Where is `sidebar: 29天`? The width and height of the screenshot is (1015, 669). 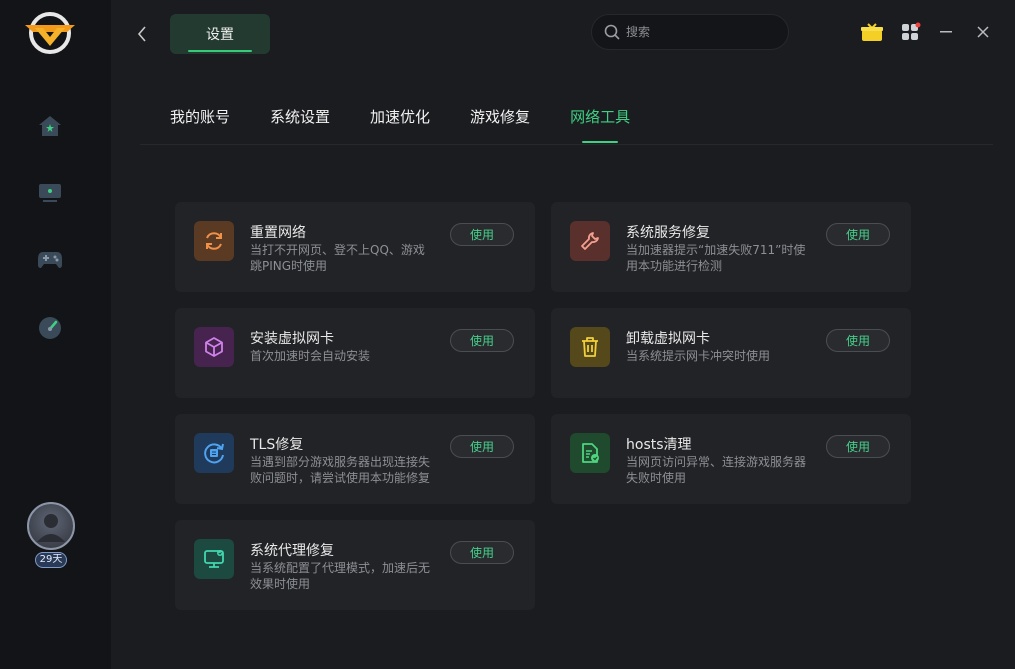 sidebar: 29天 is located at coordinates (55, 334).